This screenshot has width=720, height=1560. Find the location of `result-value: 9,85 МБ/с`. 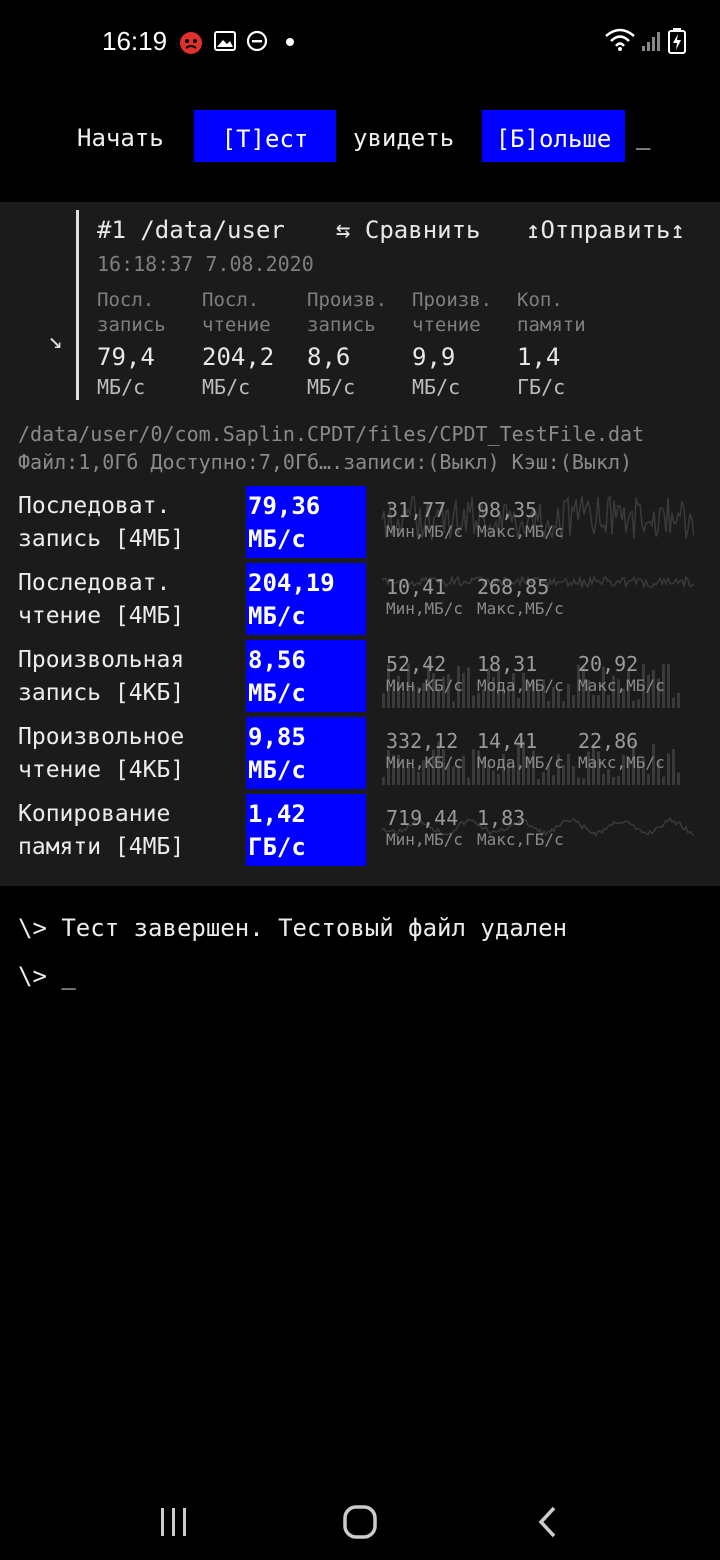

result-value: 9,85 МБ/с is located at coordinates (277, 754).